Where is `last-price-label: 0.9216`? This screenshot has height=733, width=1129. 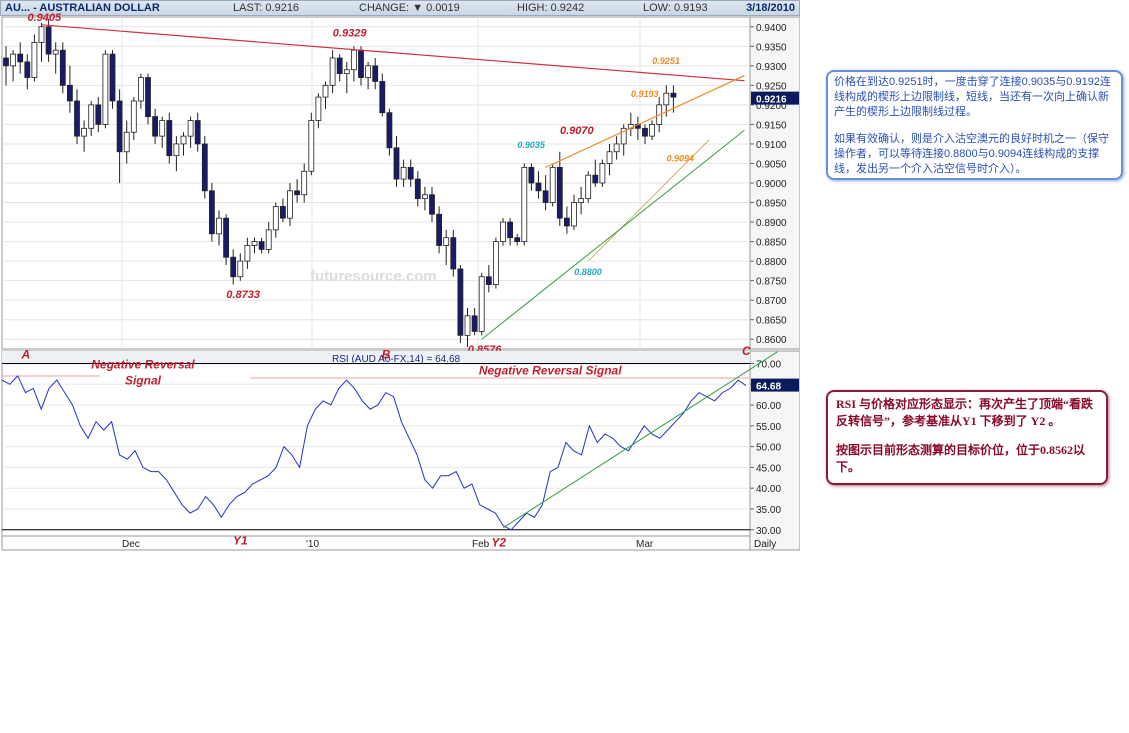 last-price-label: 0.9216 is located at coordinates (771, 100).